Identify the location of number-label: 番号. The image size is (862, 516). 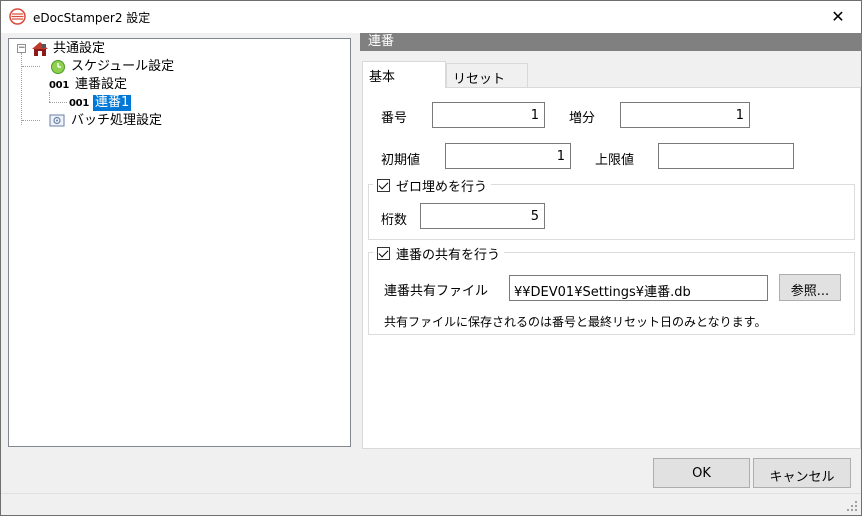
(394, 118).